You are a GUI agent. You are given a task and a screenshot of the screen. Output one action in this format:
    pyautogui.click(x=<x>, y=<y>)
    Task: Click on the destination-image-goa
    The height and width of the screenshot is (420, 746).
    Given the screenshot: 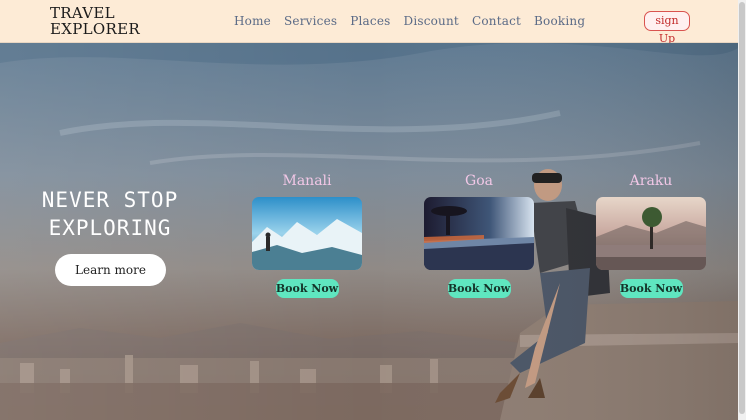 What is the action you would take?
    pyautogui.click(x=479, y=233)
    